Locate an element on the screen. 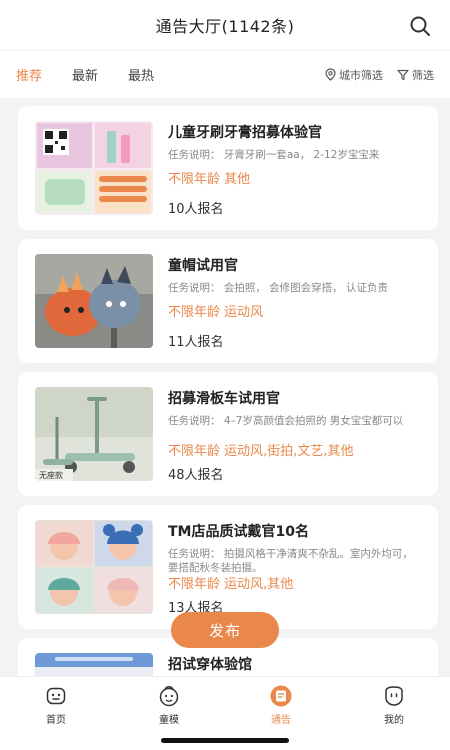 The height and width of the screenshot is (750, 450). profile-icon is located at coordinates (394, 696).